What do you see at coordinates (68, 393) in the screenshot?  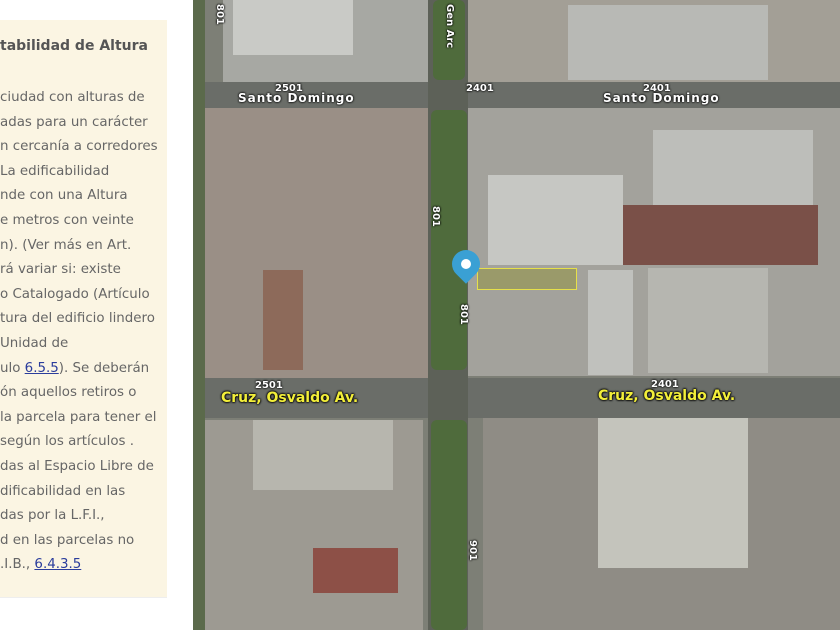 I see `text-line: ón aquellos retiros o` at bounding box center [68, 393].